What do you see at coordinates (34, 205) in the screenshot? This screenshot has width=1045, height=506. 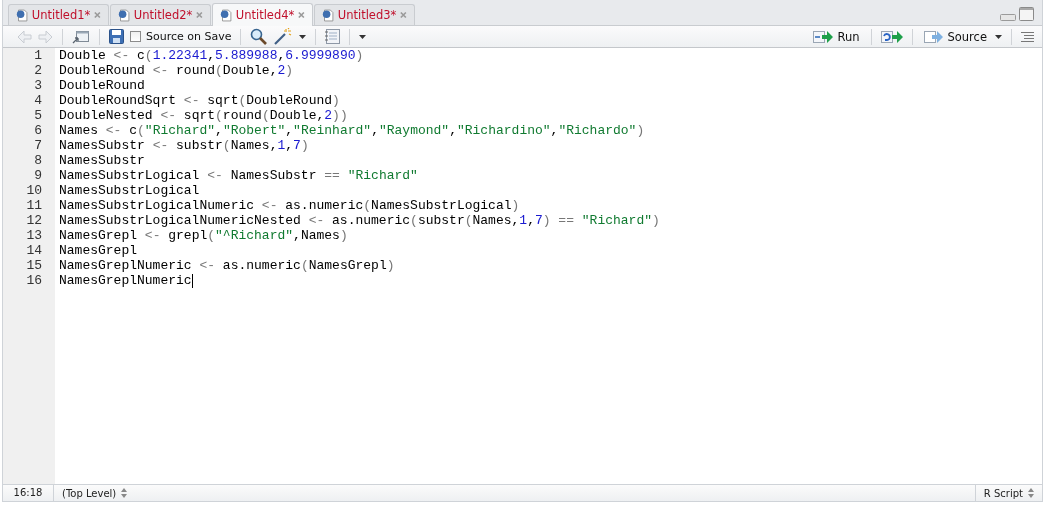 I see `line-number: 11` at bounding box center [34, 205].